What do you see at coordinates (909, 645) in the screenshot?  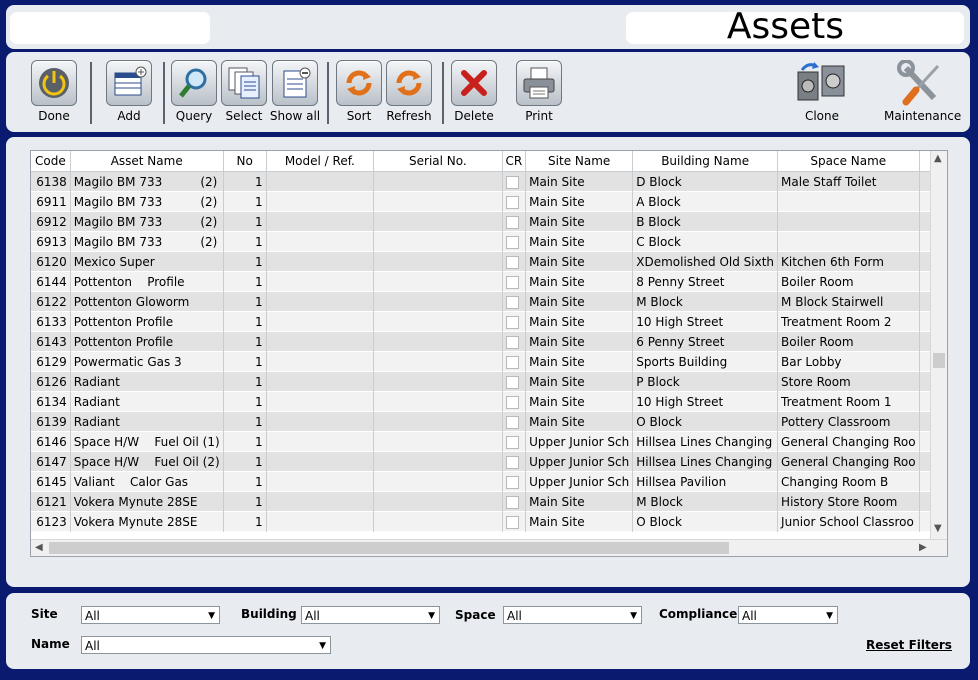 I see `reset-filters-link: Reset Filters` at bounding box center [909, 645].